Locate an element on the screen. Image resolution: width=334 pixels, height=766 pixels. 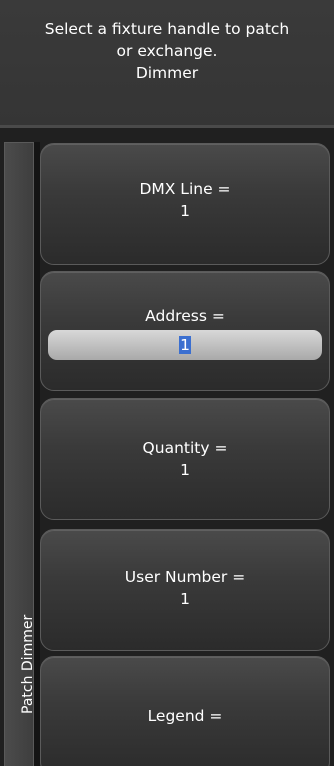
user-number-softkey: User Number = 1 is located at coordinates (185, 590).